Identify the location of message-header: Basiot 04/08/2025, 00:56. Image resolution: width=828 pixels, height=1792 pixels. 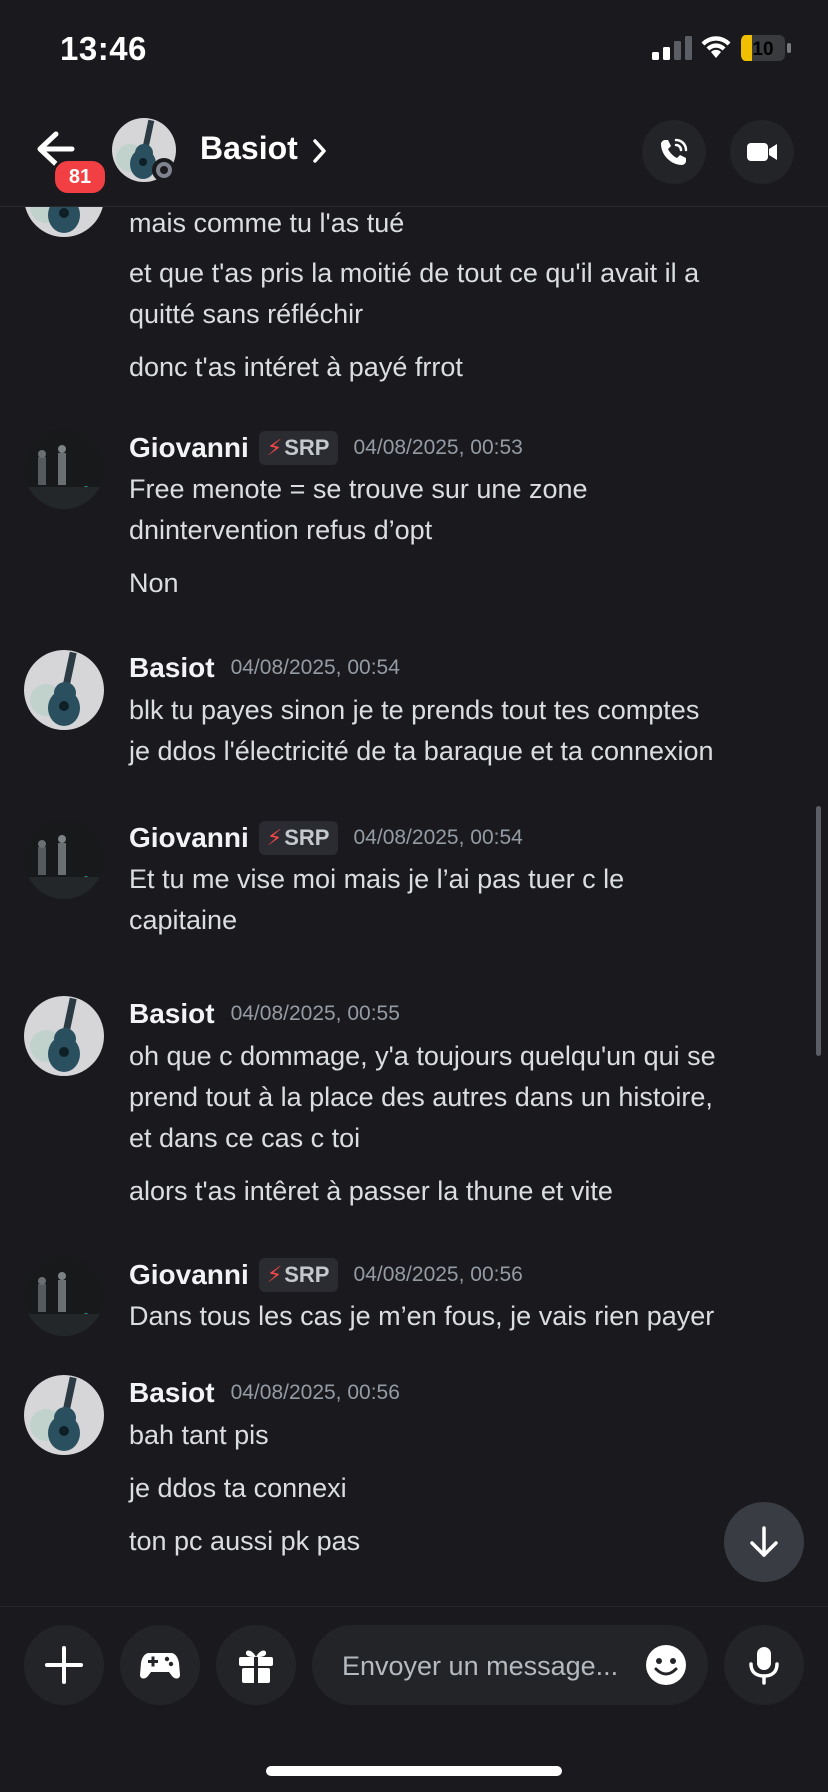
(264, 1393).